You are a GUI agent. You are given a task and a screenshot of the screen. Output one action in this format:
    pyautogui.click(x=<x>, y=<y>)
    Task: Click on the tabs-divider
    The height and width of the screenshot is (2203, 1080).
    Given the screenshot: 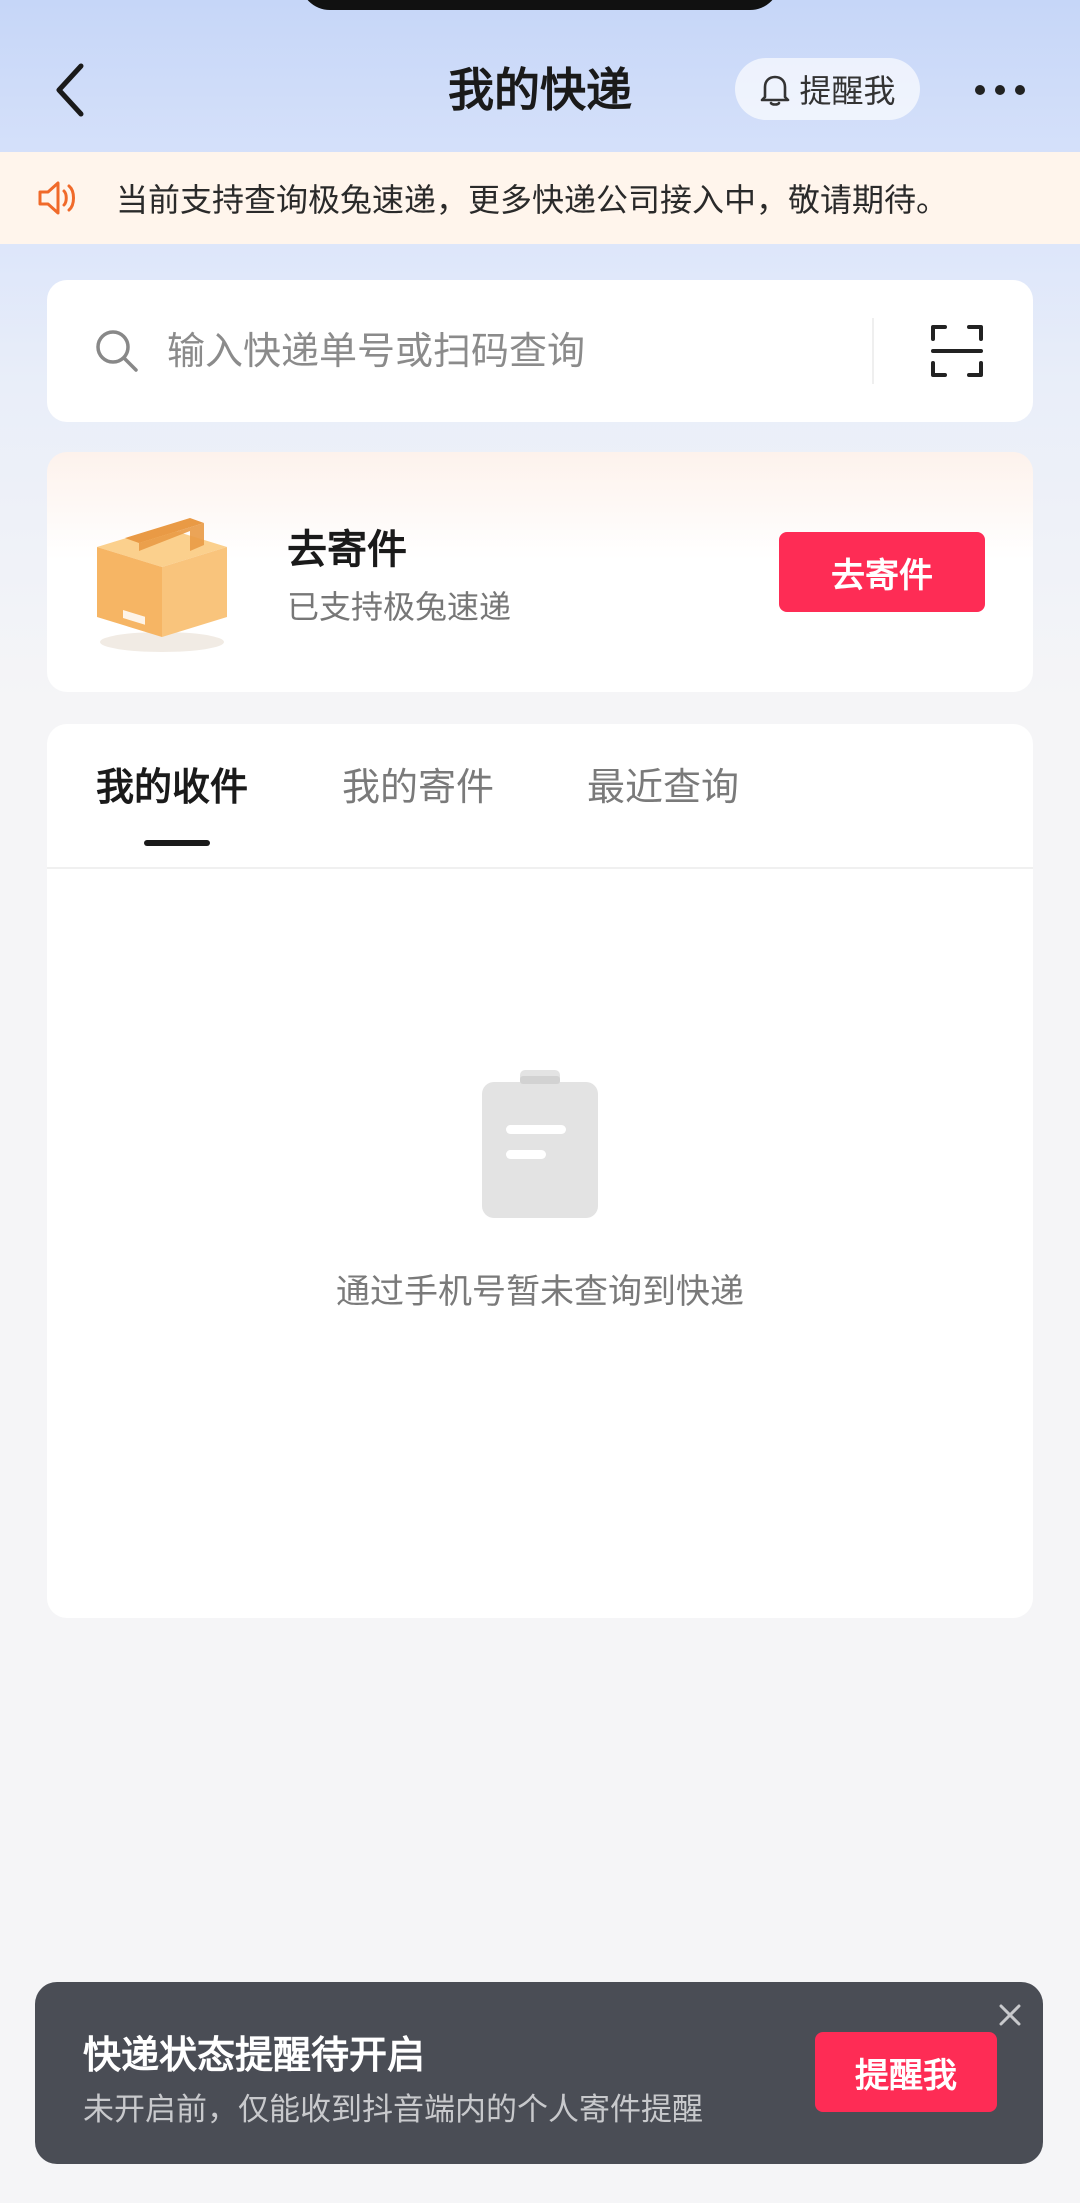 What is the action you would take?
    pyautogui.click(x=540, y=868)
    